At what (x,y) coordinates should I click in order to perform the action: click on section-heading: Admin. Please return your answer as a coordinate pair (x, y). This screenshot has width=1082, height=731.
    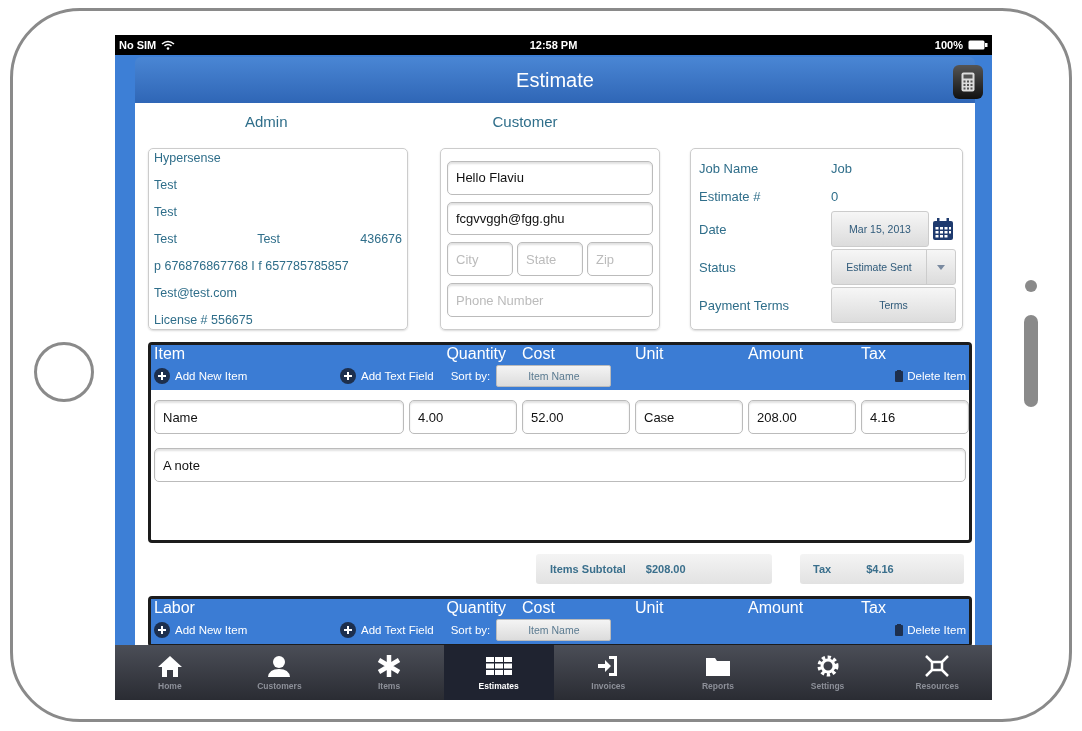
    Looking at the image, I should click on (266, 121).